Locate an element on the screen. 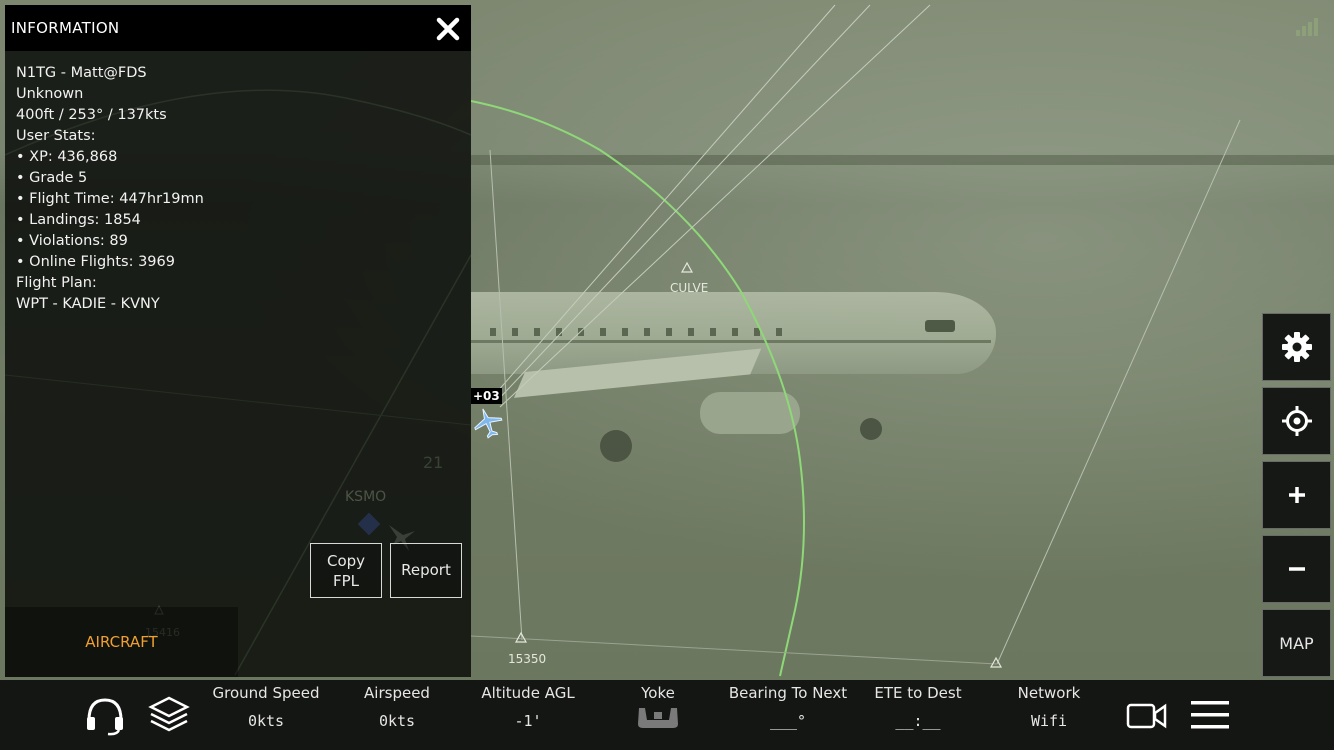  underlay-line is located at coordinates (238, 400).